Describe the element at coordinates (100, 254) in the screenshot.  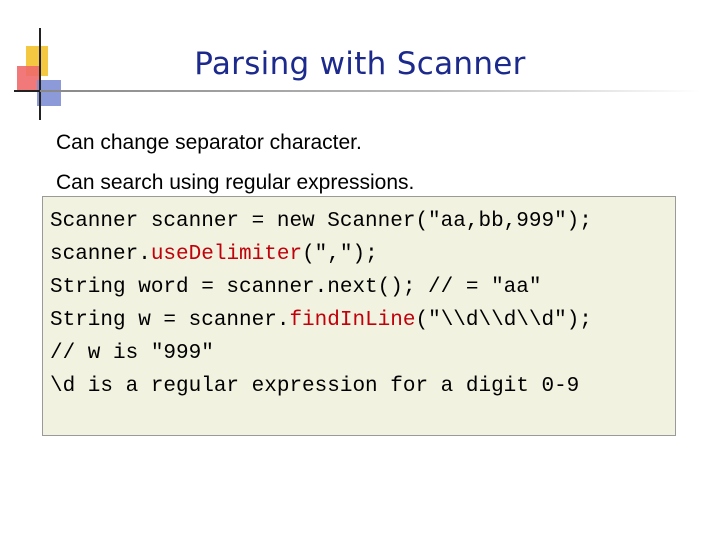
I see `code-text: scanner.` at that location.